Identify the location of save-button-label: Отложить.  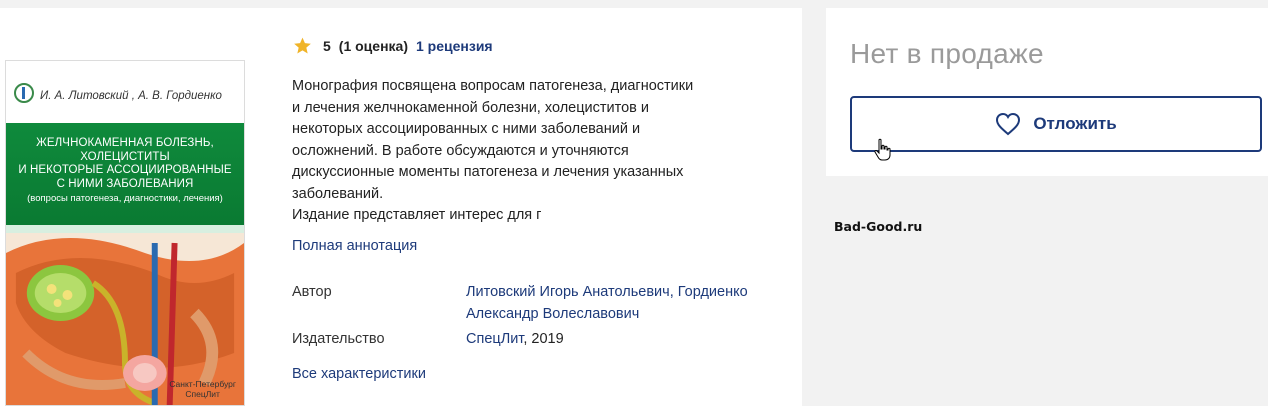
(1075, 123).